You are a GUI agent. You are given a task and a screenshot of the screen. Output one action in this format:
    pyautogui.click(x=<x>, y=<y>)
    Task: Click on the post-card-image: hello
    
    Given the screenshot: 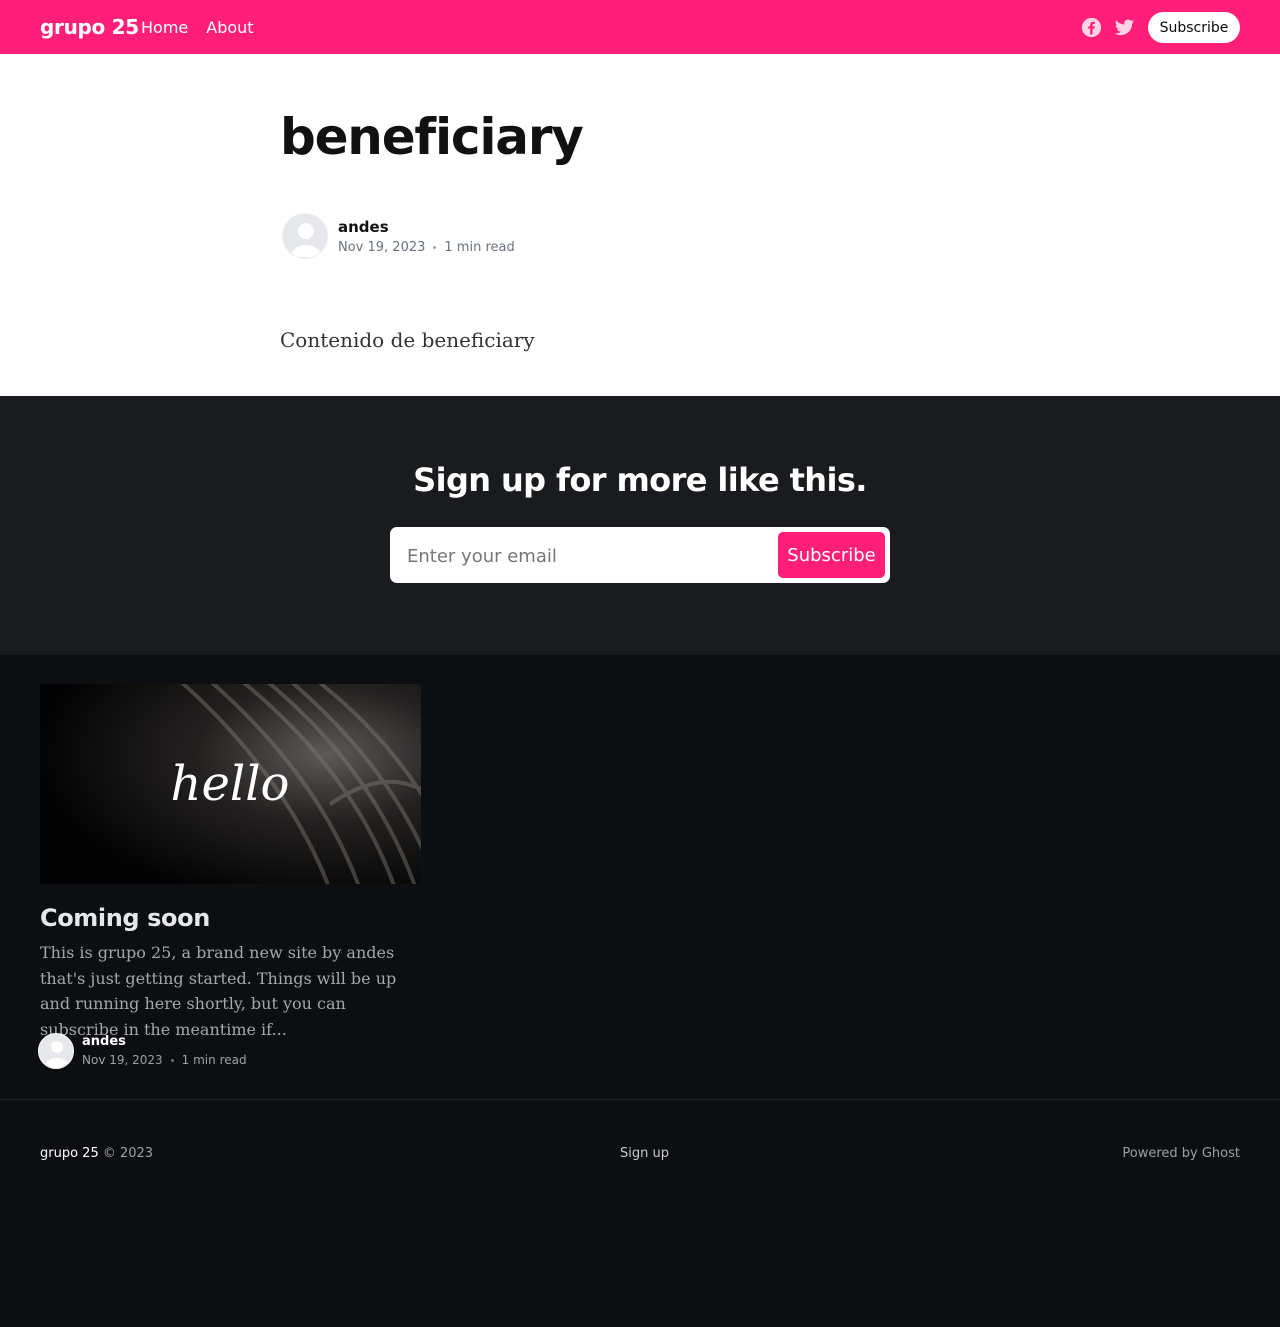 What is the action you would take?
    pyautogui.click(x=230, y=784)
    